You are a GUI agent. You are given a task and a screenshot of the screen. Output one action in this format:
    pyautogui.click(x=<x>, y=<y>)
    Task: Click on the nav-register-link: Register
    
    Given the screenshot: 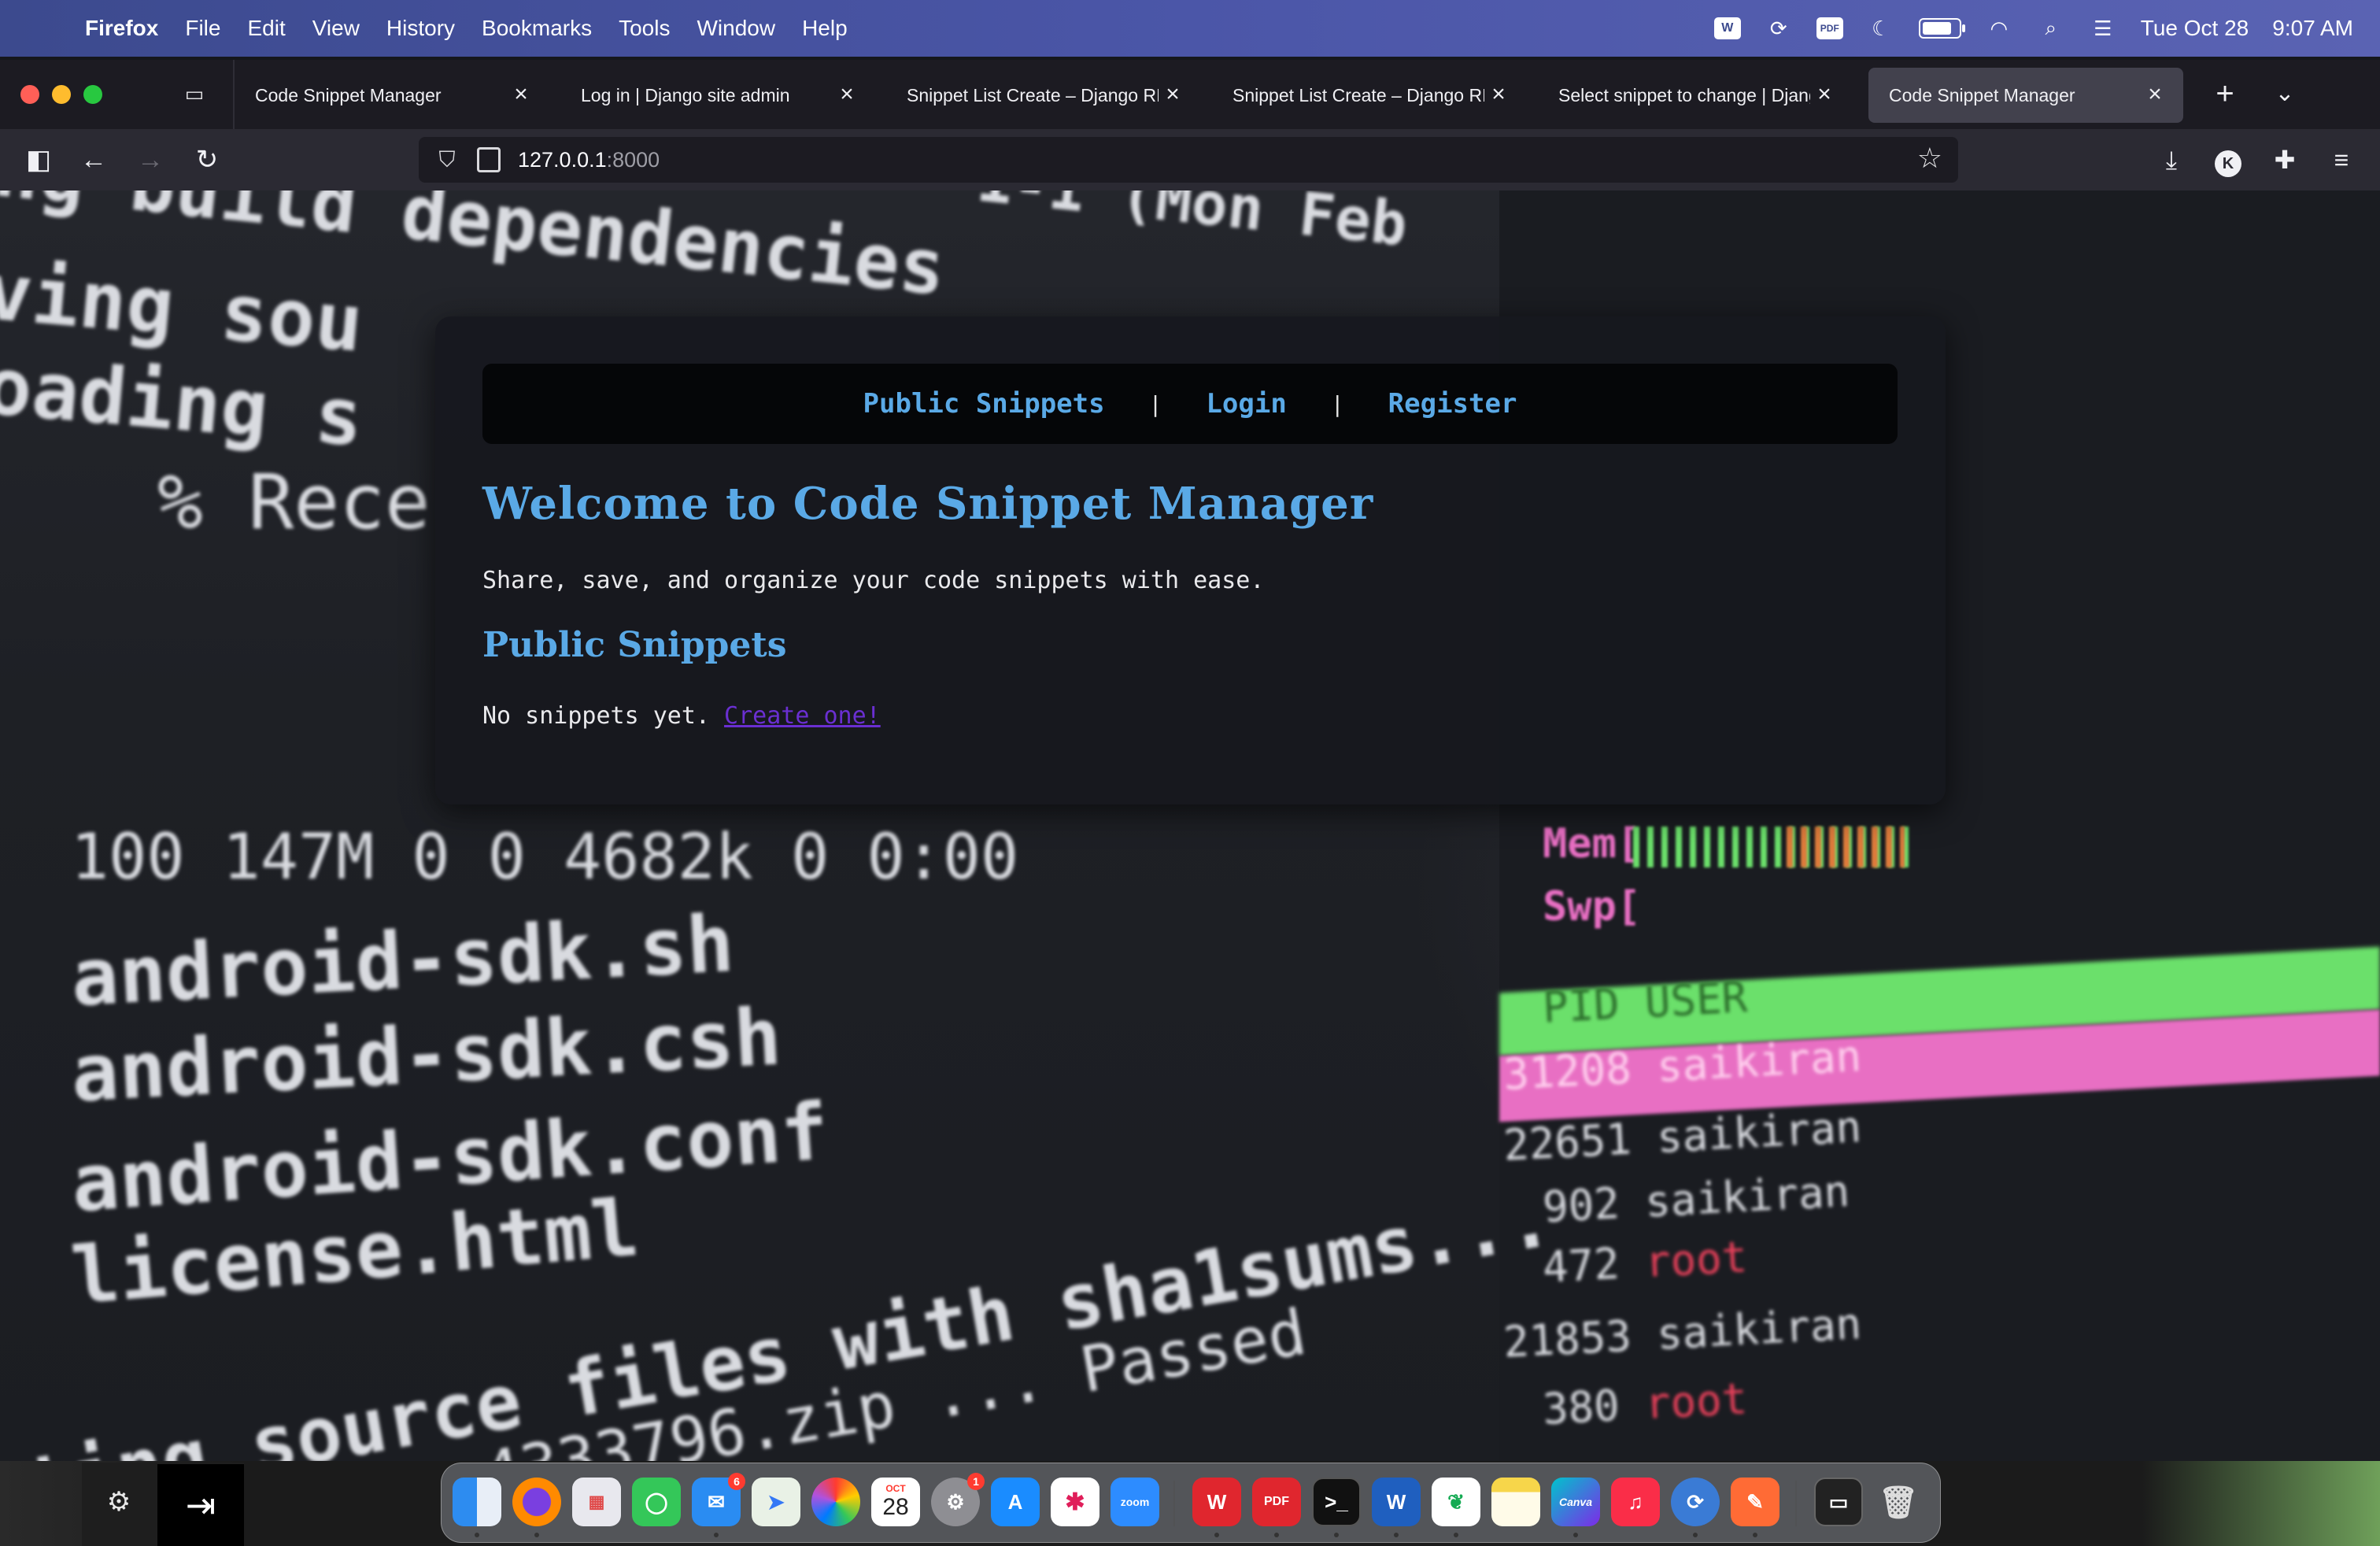 What is the action you would take?
    pyautogui.click(x=1452, y=404)
    